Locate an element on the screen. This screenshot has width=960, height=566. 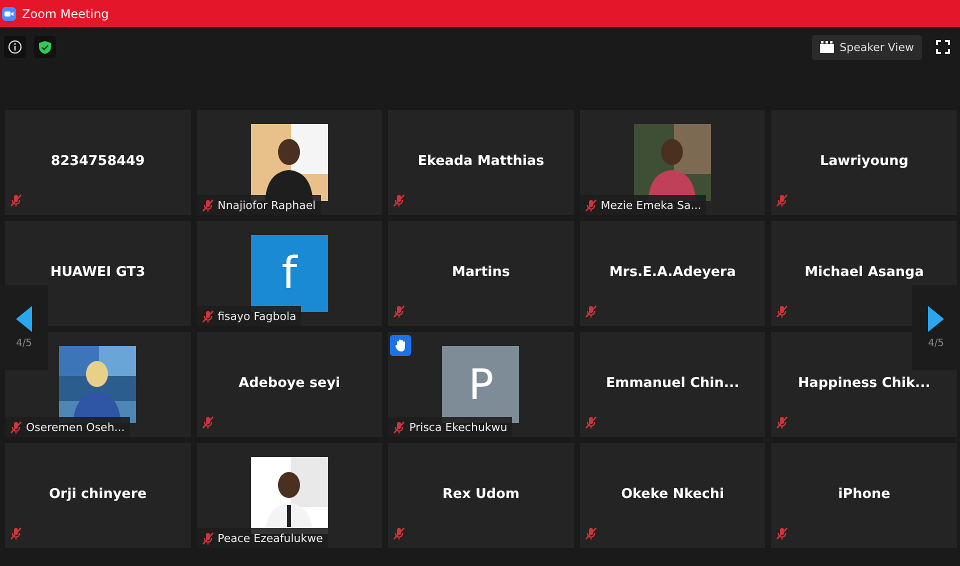
fullscreen-icon is located at coordinates (943, 47).